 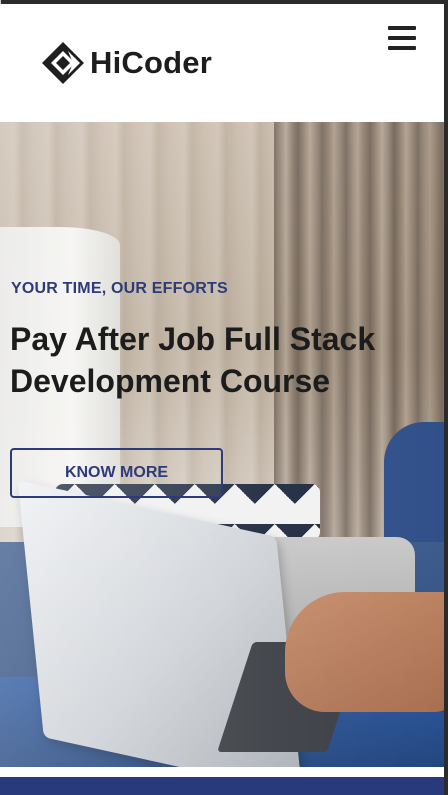 What do you see at coordinates (222, 786) in the screenshot?
I see `next-section-band` at bounding box center [222, 786].